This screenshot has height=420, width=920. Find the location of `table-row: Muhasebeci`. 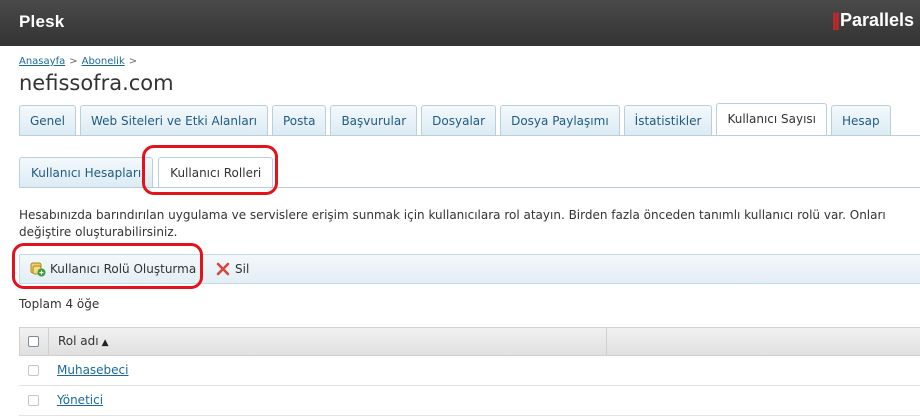

table-row: Muhasebeci is located at coordinates (469, 371).